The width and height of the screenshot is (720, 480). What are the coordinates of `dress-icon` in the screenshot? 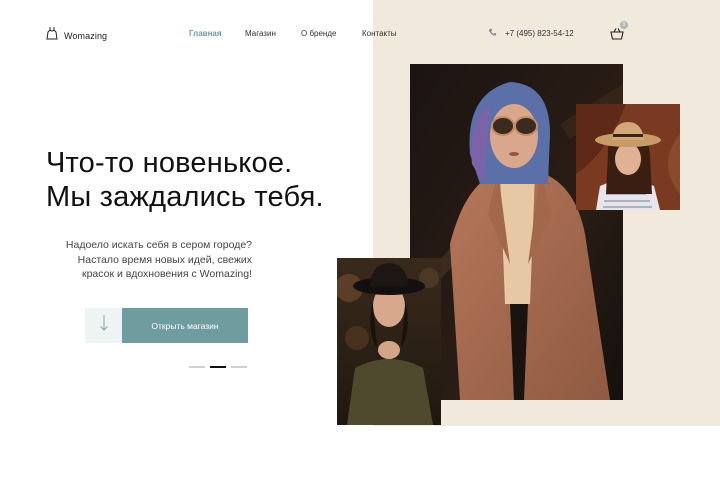 It's located at (52, 35).